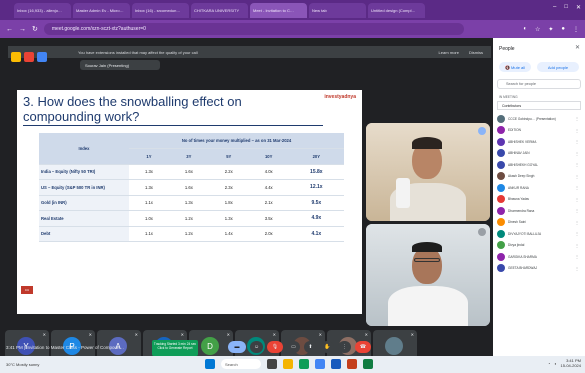 The image size is (585, 373). I want to click on weather-widget: 30°C Mostly sunny, so click(22, 364).